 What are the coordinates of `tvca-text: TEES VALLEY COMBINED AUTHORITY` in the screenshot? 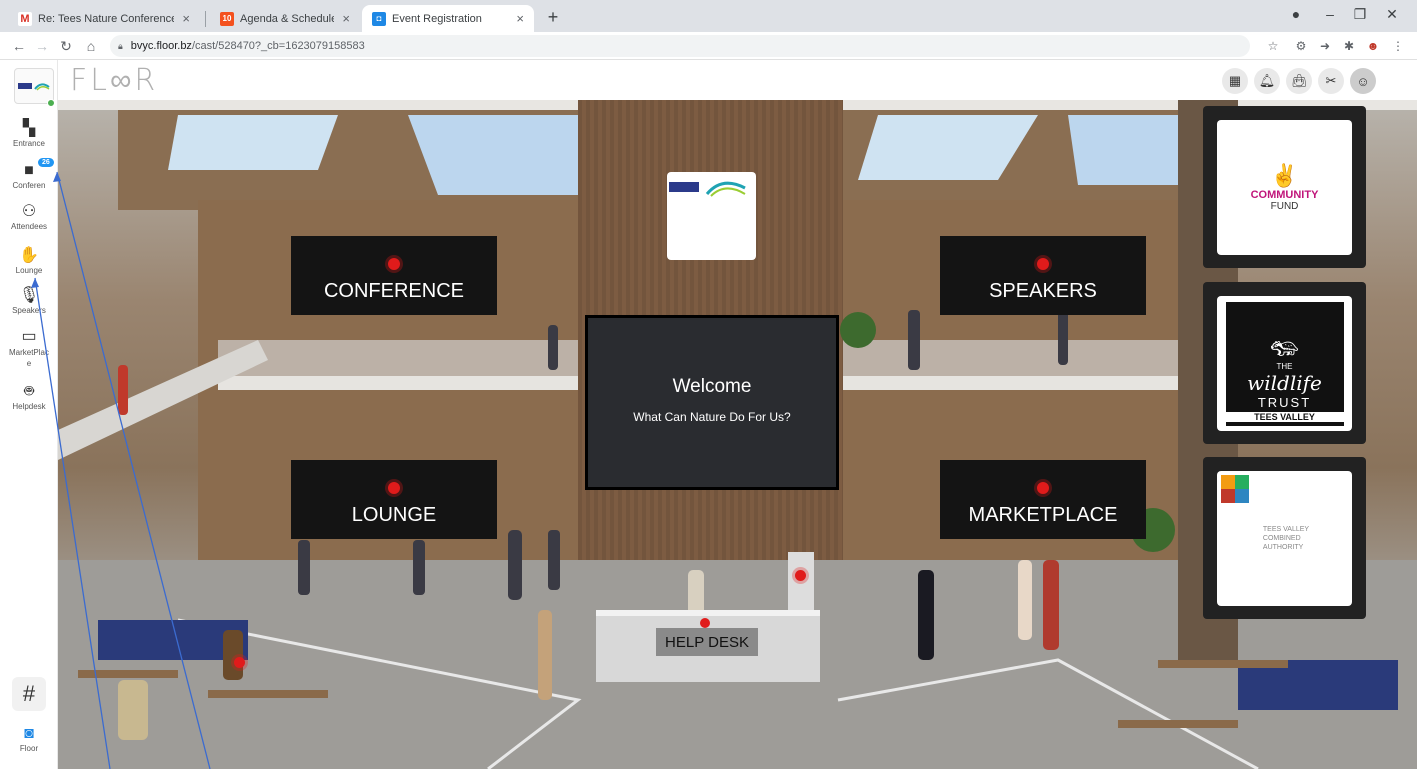 It's located at (1286, 538).